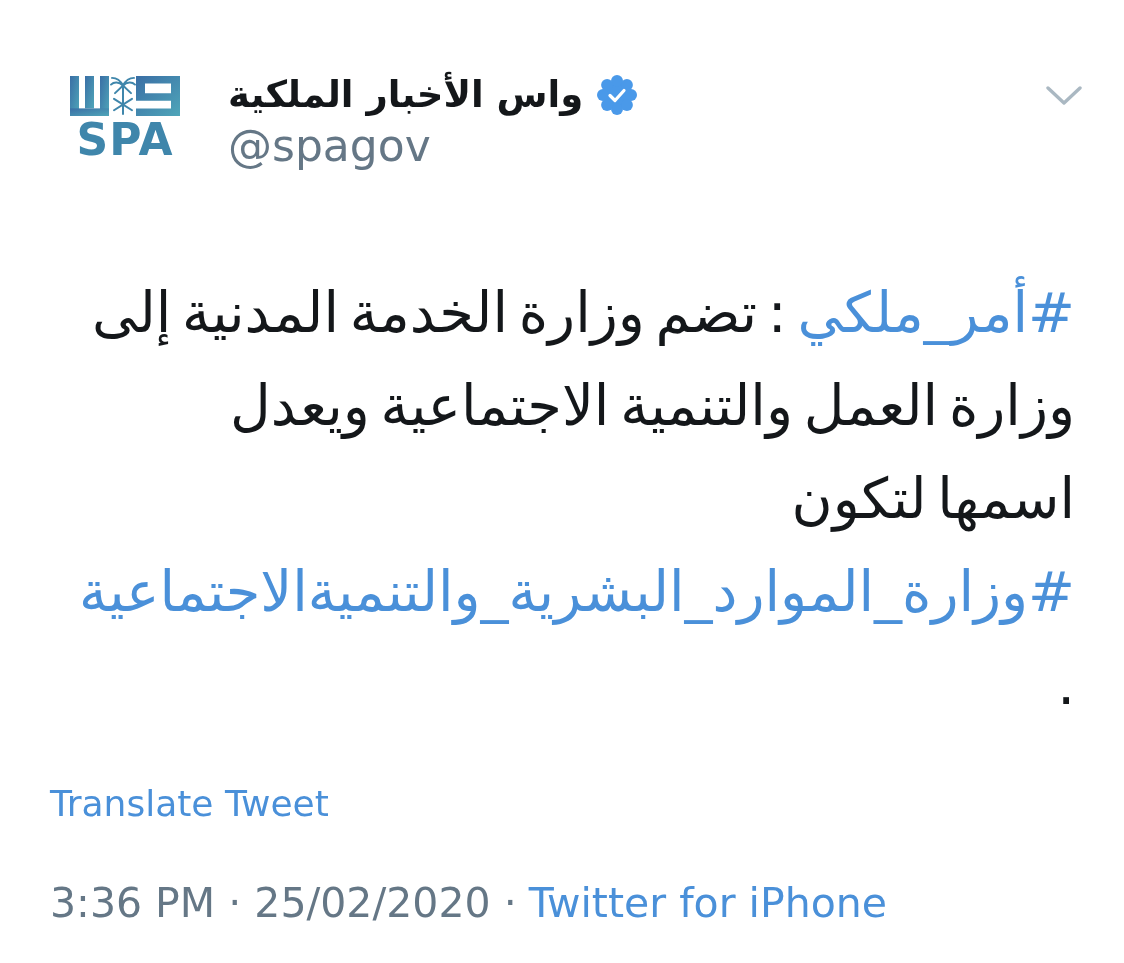 The image size is (1124, 963). I want to click on logo-text: SPA, so click(125, 140).